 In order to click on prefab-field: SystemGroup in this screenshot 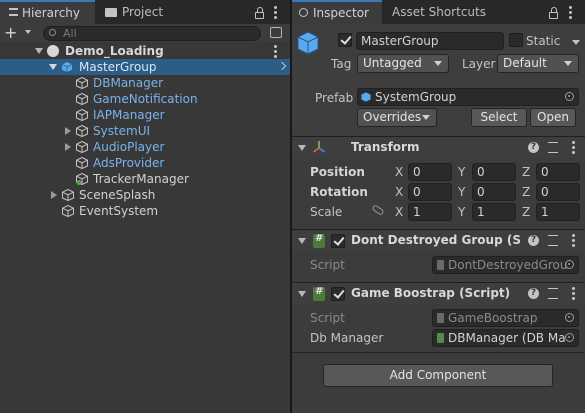, I will do `click(468, 97)`.